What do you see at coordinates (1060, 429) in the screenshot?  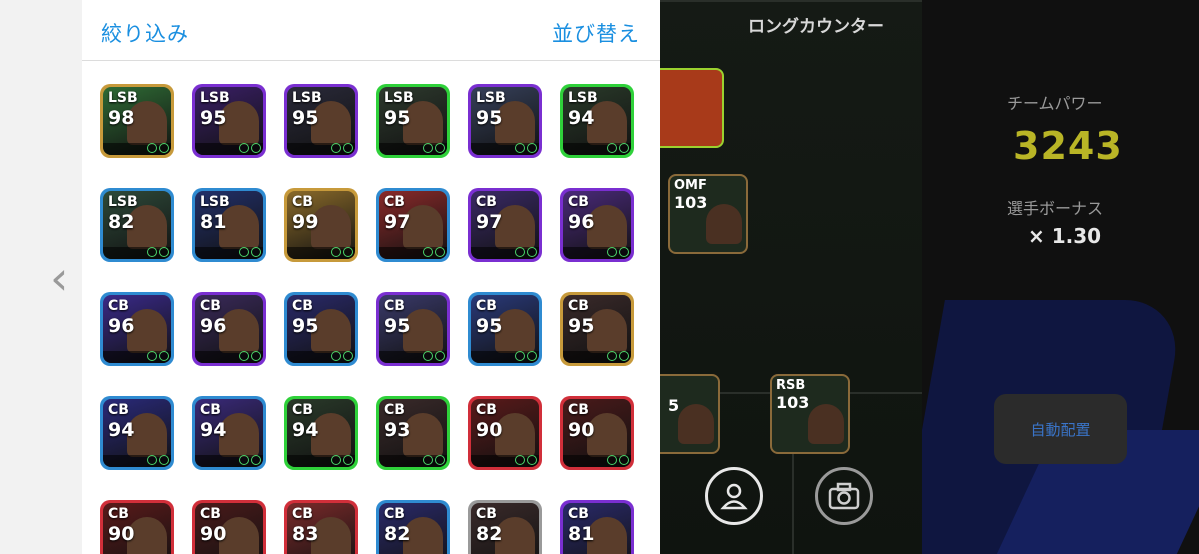 I see `auto-assign-button: 自動配置` at bounding box center [1060, 429].